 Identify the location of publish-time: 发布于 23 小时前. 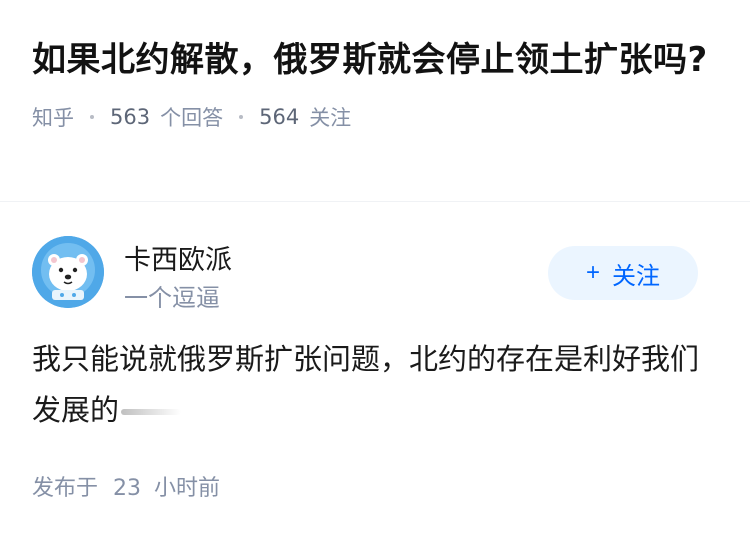
(126, 486).